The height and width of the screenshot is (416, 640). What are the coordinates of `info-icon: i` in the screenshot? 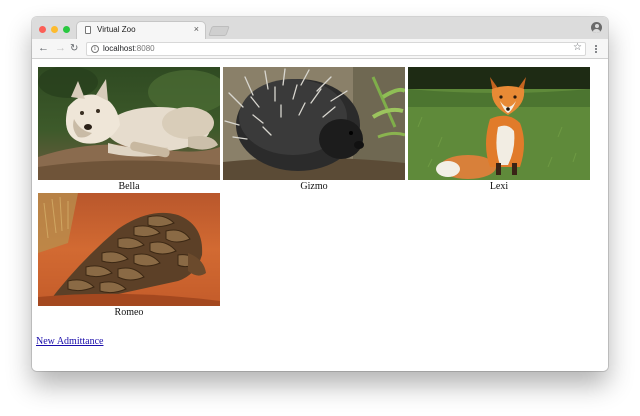 It's located at (95, 49).